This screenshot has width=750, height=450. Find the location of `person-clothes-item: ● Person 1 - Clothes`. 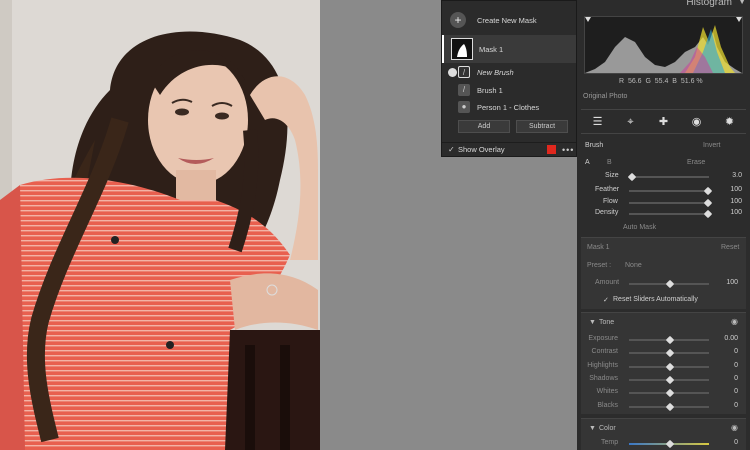

person-clothes-item: ● Person 1 - Clothes is located at coordinates (509, 107).